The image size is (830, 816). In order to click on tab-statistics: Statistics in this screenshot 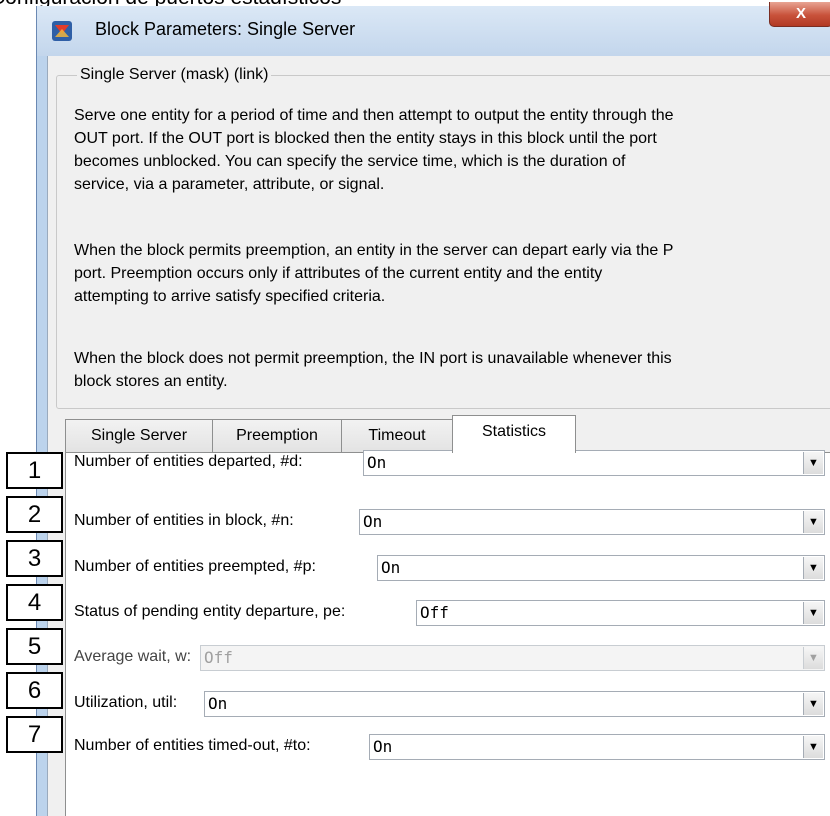, I will do `click(514, 434)`.